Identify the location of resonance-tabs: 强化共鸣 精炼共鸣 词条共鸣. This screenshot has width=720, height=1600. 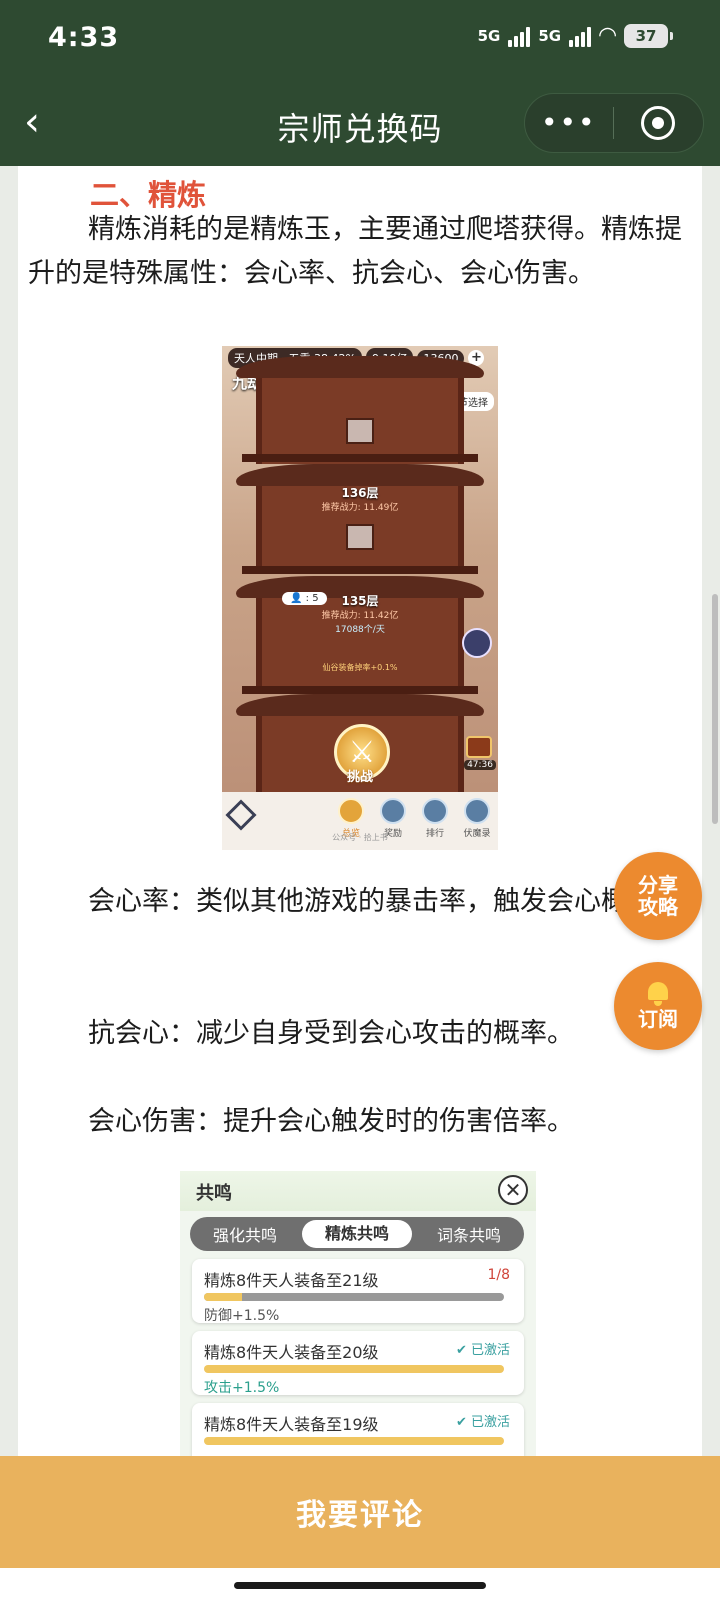
(357, 1234).